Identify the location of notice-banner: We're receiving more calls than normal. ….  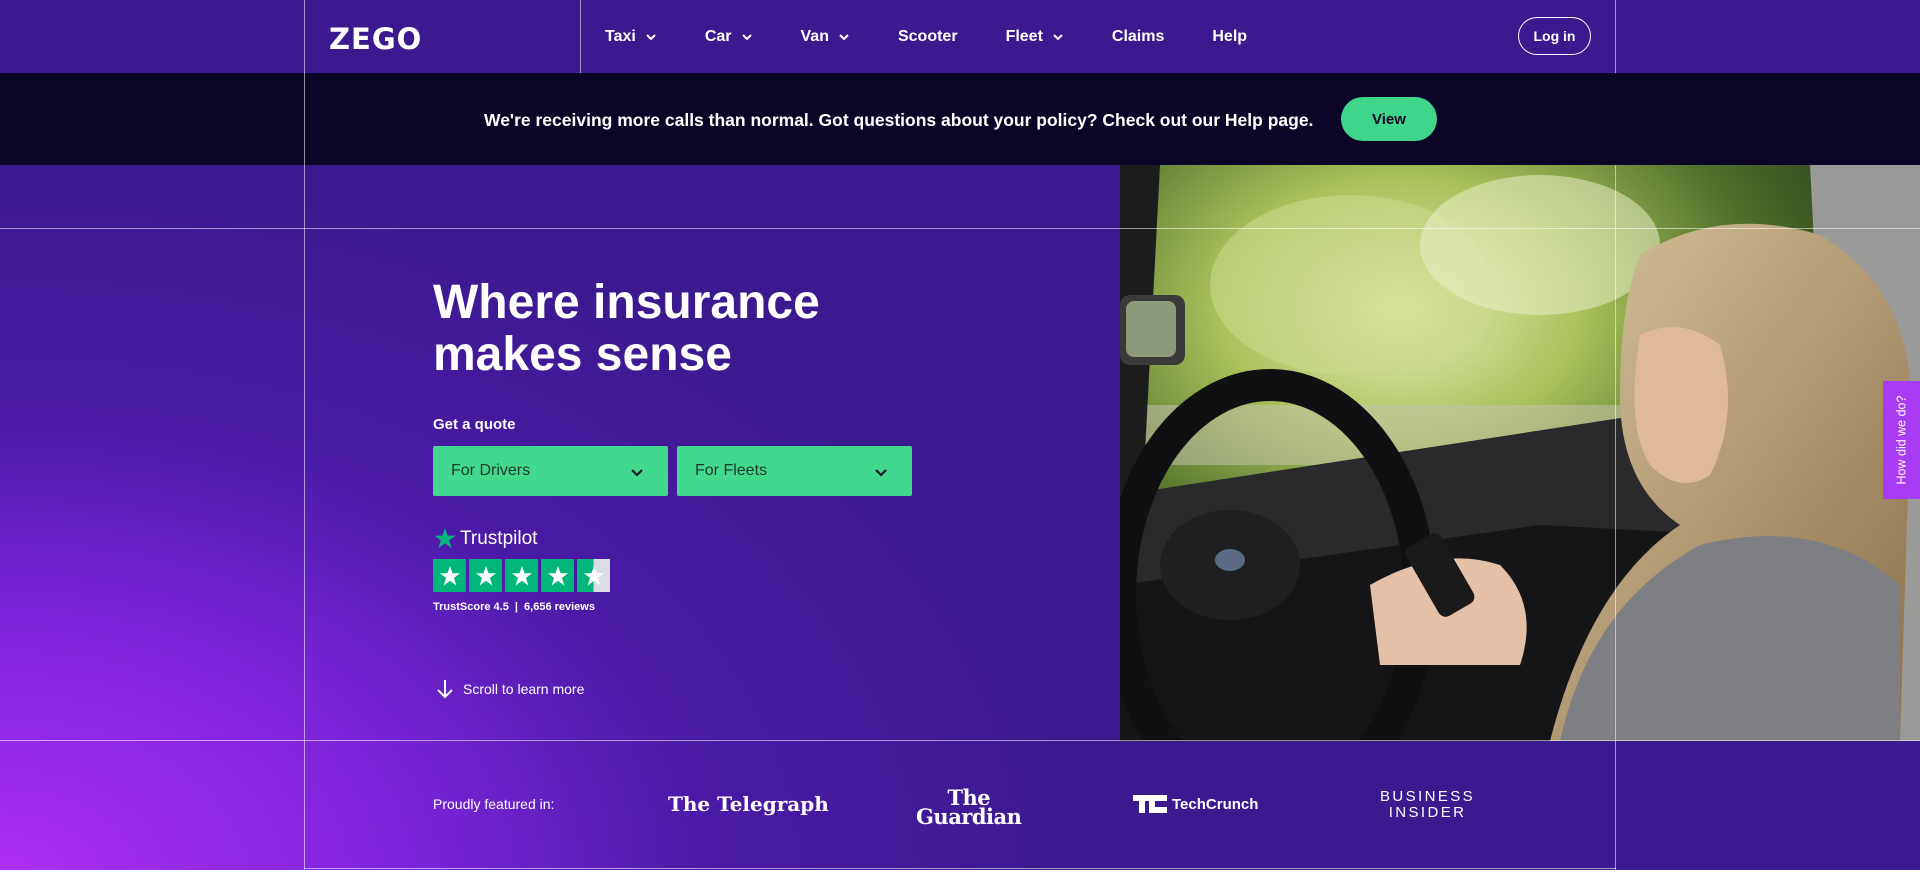
(960, 119).